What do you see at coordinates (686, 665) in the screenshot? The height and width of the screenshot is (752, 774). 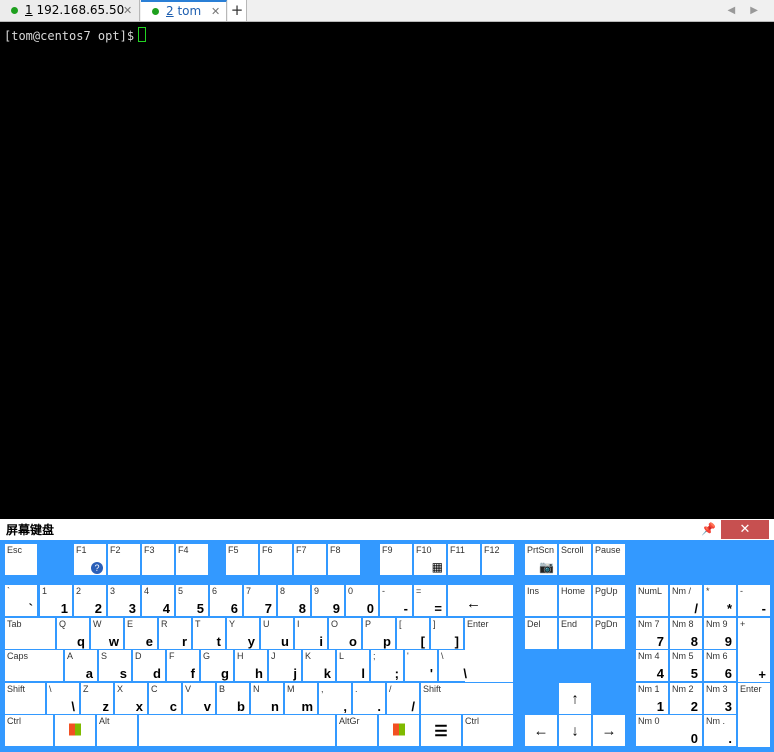 I see `key-num-5: Nm 5 5` at bounding box center [686, 665].